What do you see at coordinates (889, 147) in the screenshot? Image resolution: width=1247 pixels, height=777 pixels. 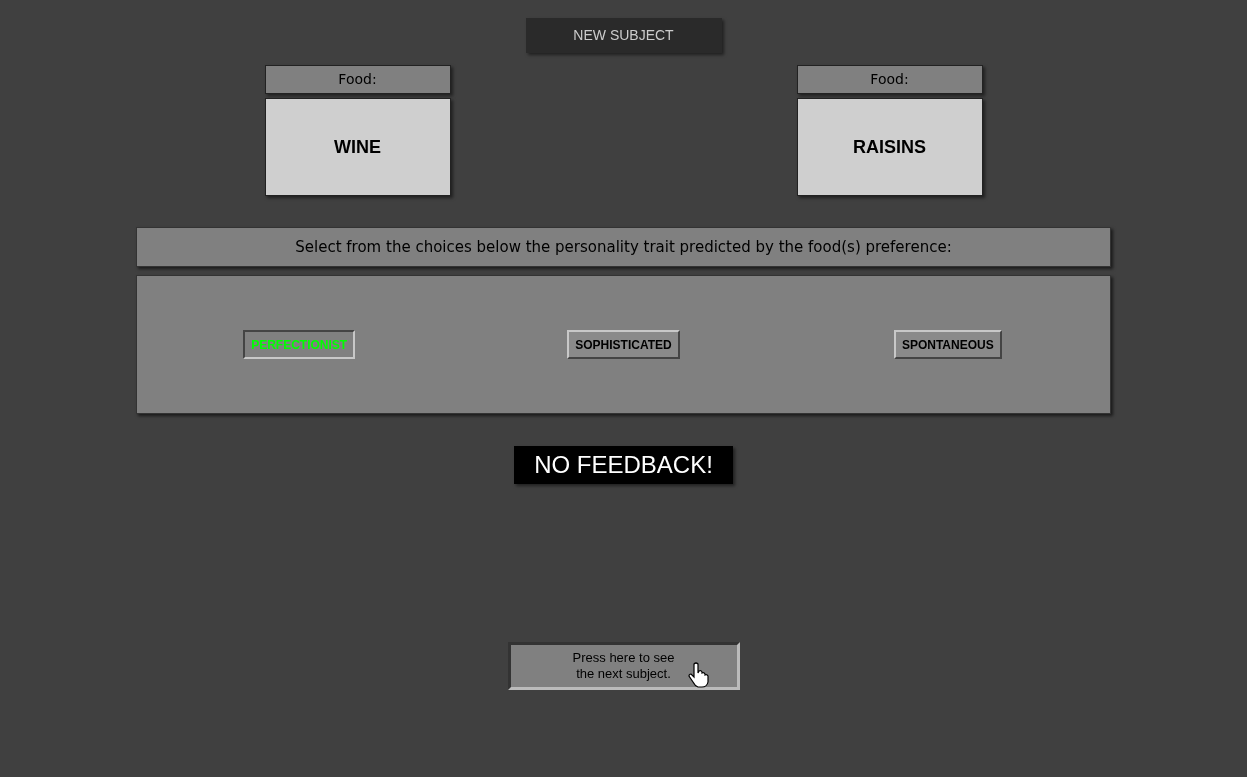 I see `food-card: RAISINS` at bounding box center [889, 147].